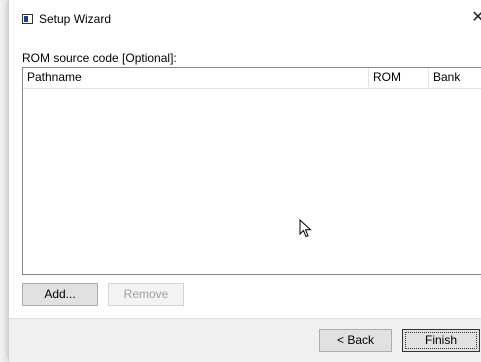 The image size is (481, 362). What do you see at coordinates (305, 228) in the screenshot?
I see `mouse-pointer-icon` at bounding box center [305, 228].